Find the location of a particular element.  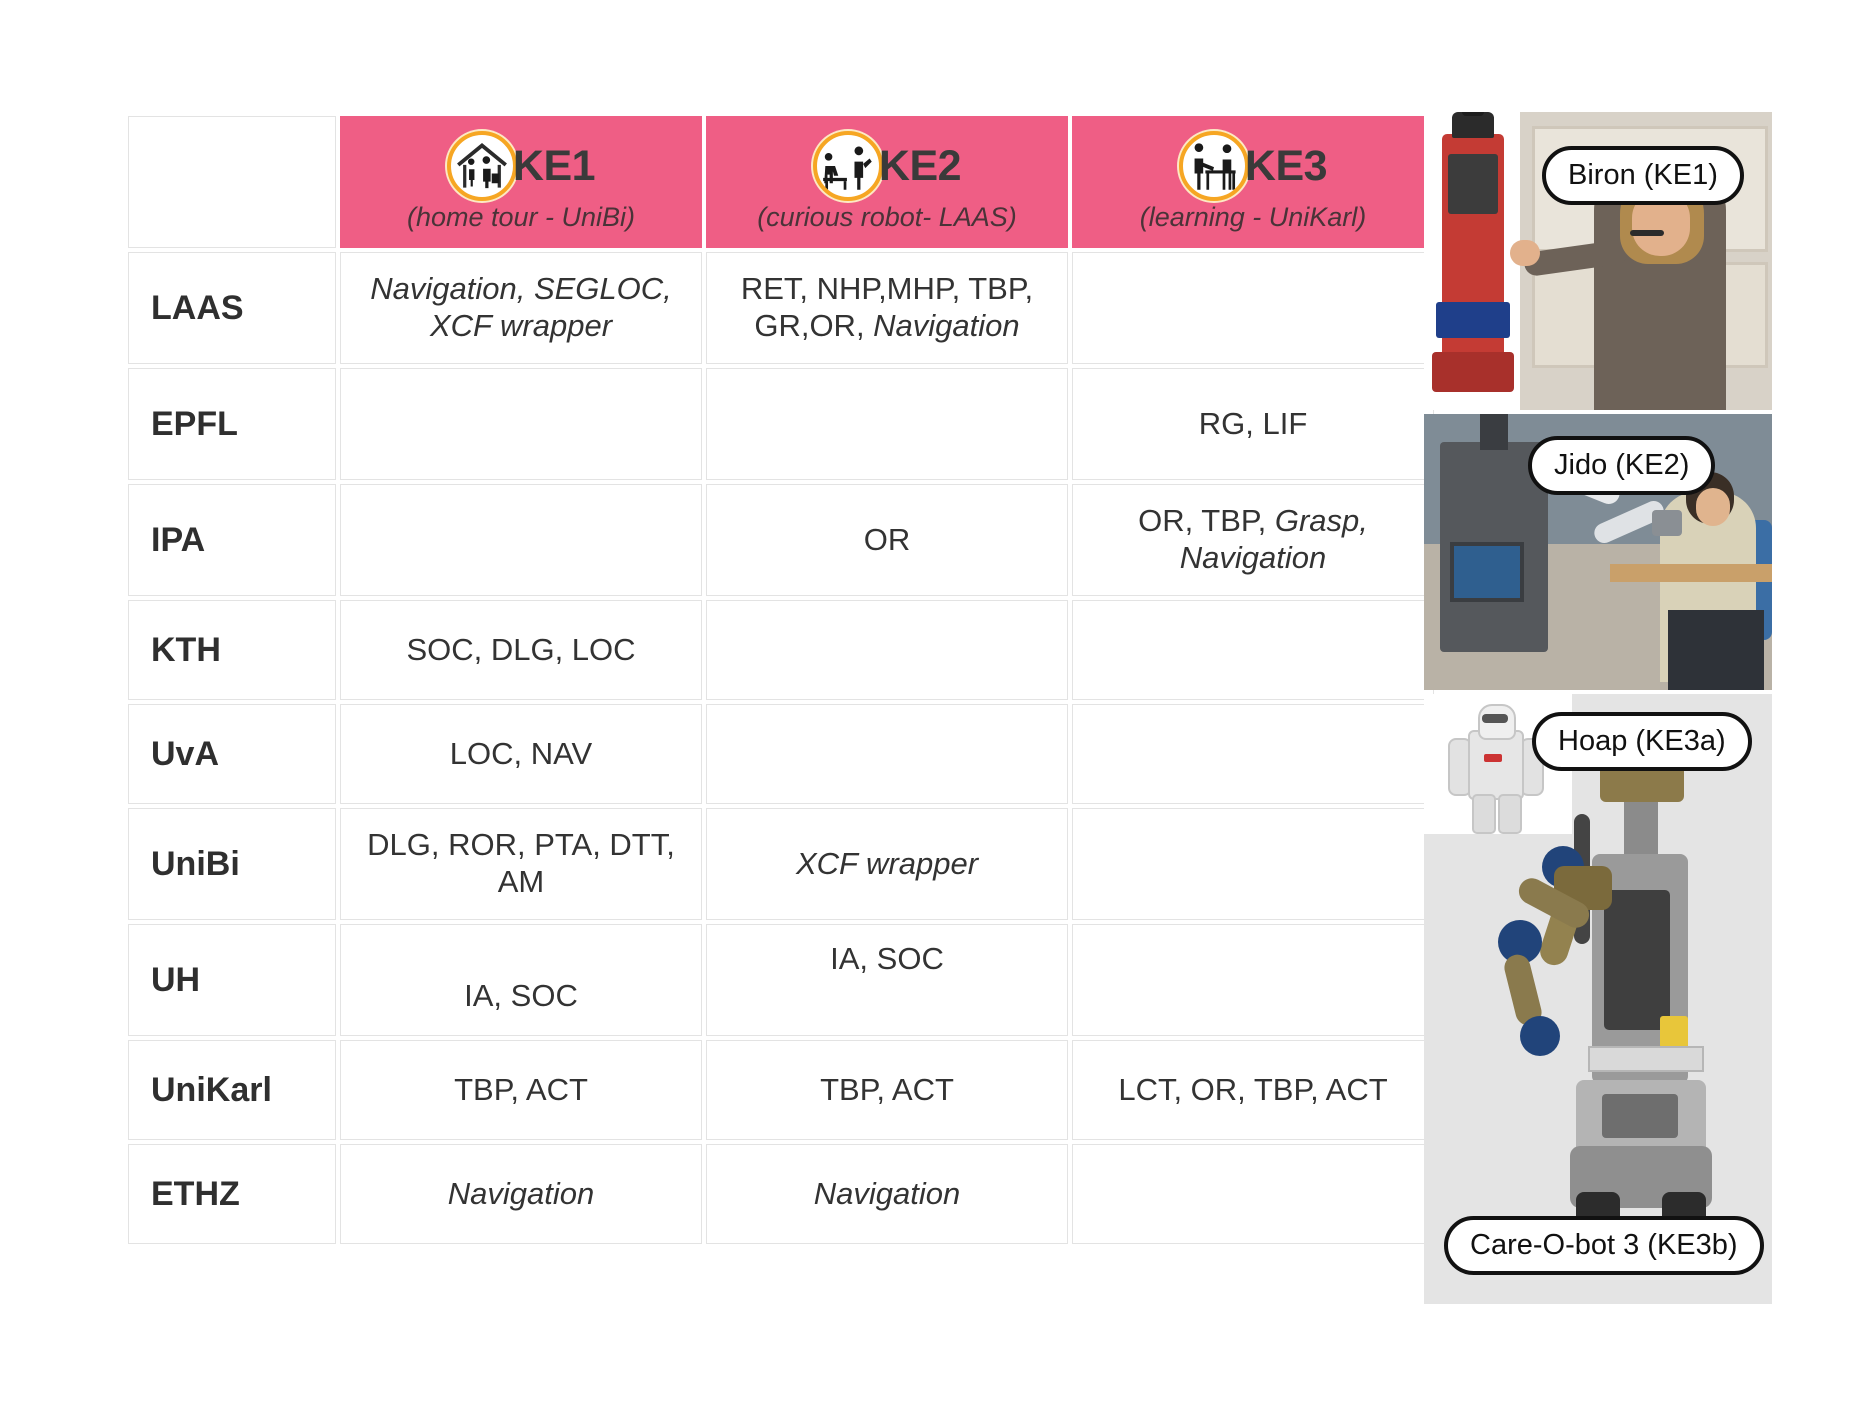

cell-epfl-ke1 is located at coordinates (521, 424).